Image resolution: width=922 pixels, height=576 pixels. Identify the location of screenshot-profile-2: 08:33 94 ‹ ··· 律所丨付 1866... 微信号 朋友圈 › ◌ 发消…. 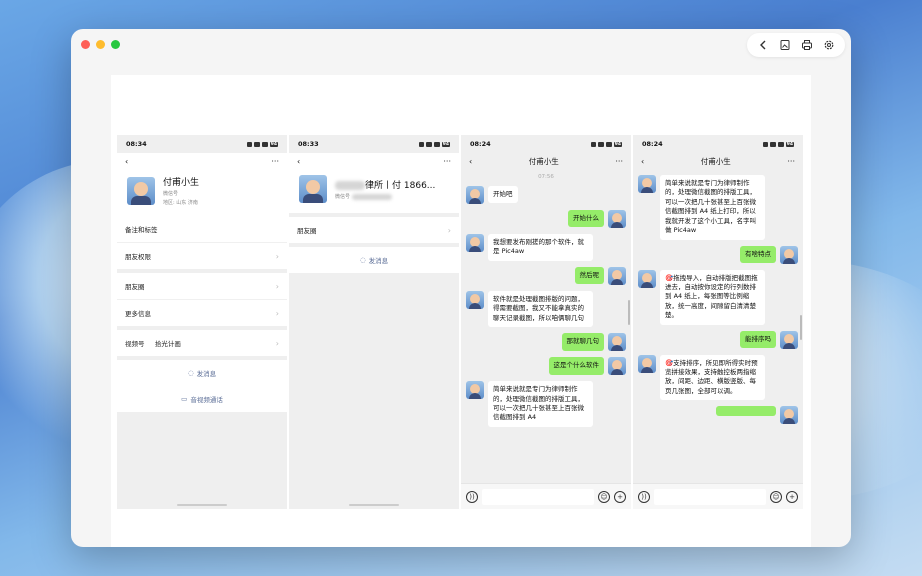
(374, 322).